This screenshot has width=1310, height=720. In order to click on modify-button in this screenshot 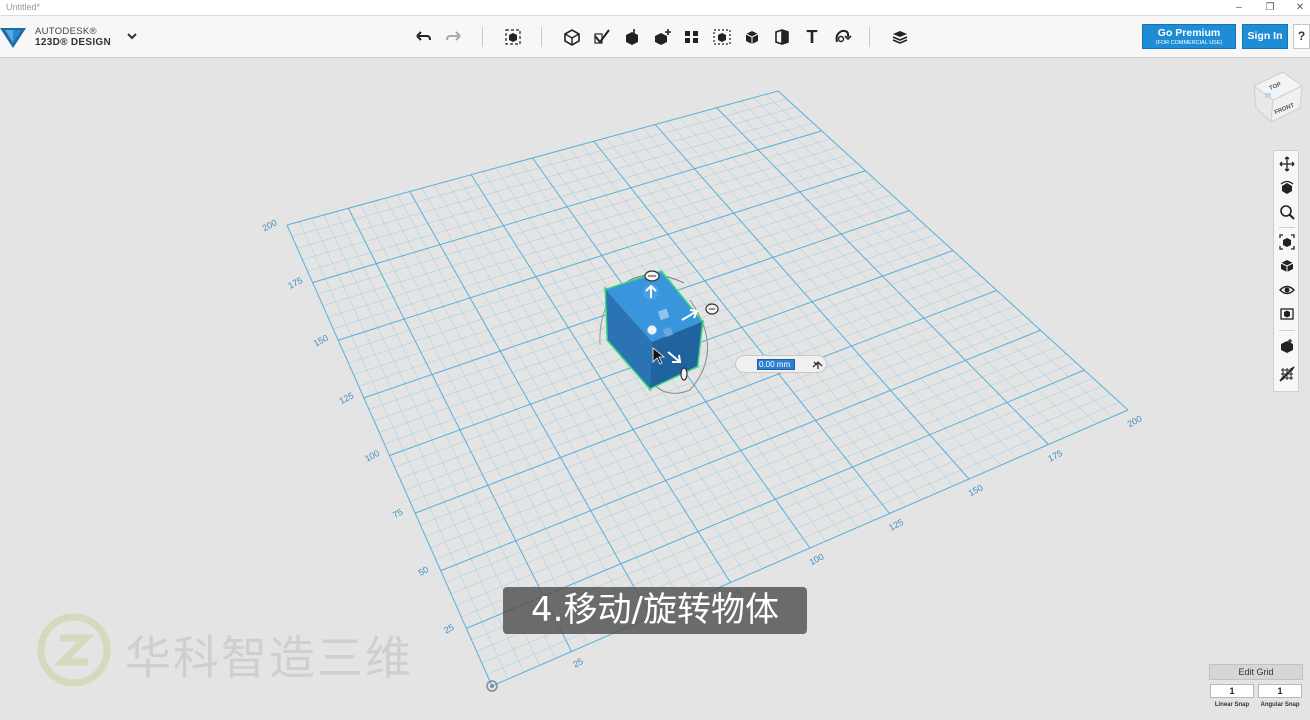, I will do `click(662, 37)`.